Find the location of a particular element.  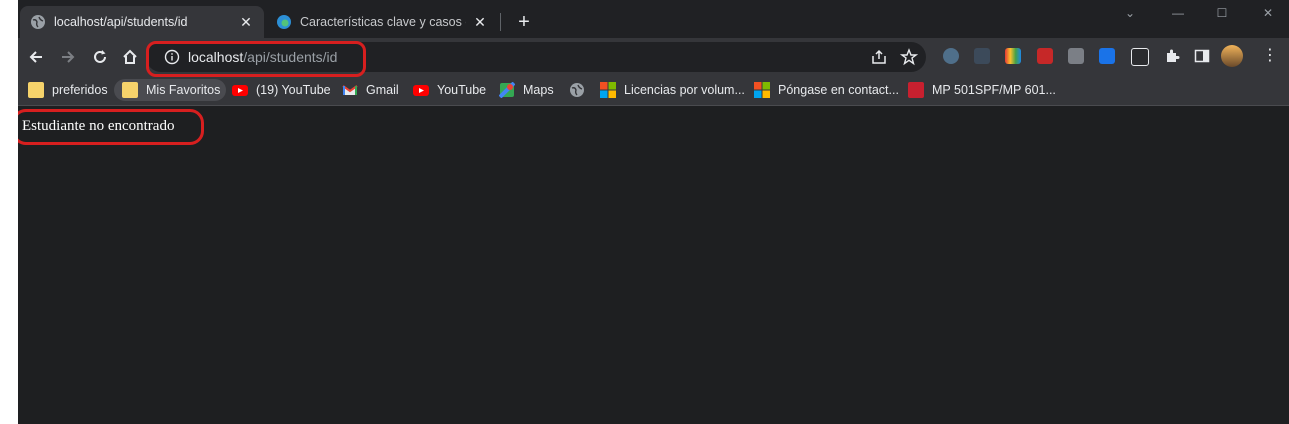

arrow-right-icon is located at coordinates (68, 57).